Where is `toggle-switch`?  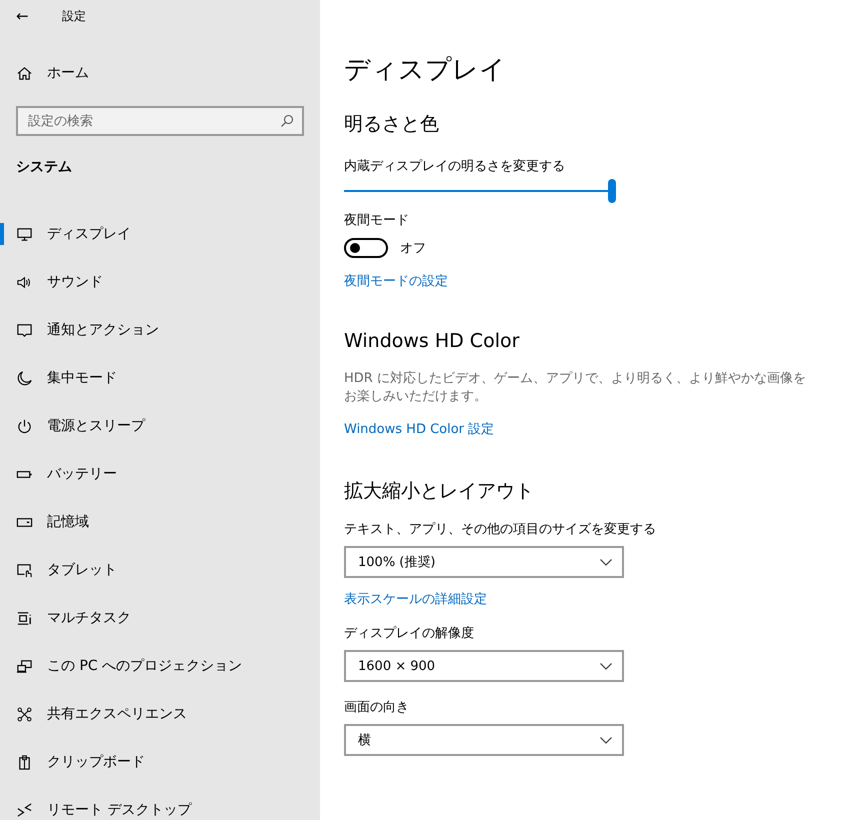
toggle-switch is located at coordinates (366, 248).